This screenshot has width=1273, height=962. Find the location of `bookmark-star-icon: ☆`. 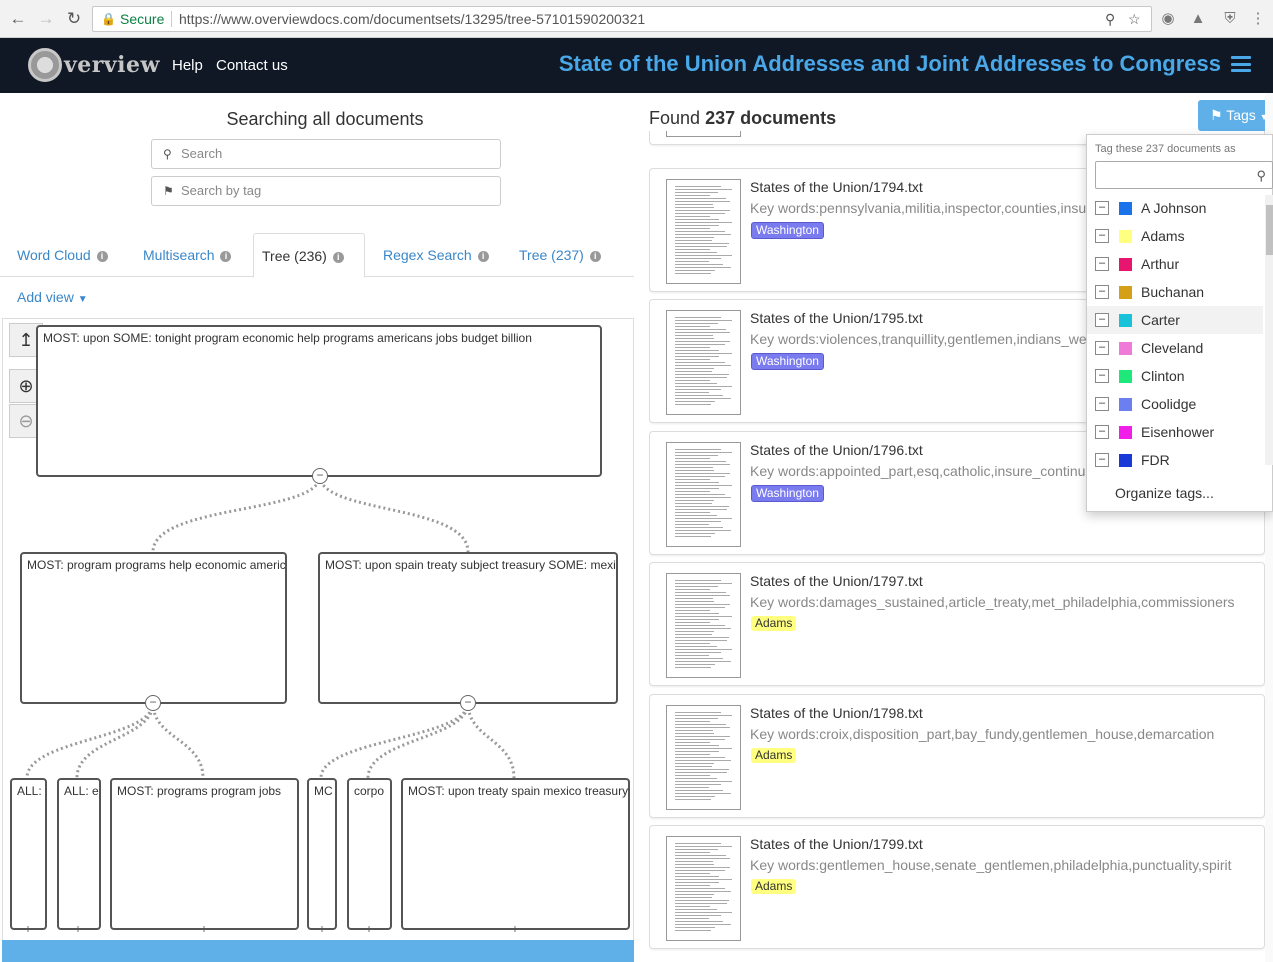

bookmark-star-icon: ☆ is located at coordinates (1134, 19).